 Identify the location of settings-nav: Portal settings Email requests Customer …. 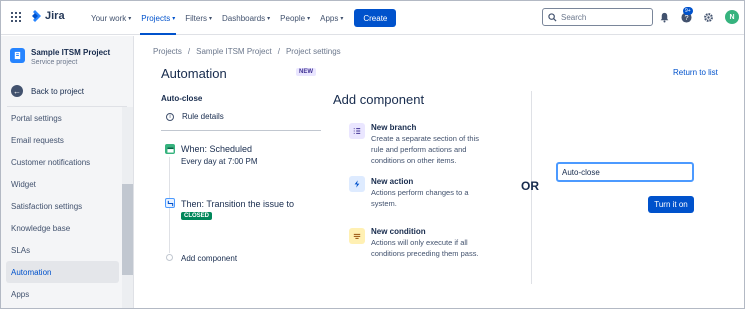
(62, 206).